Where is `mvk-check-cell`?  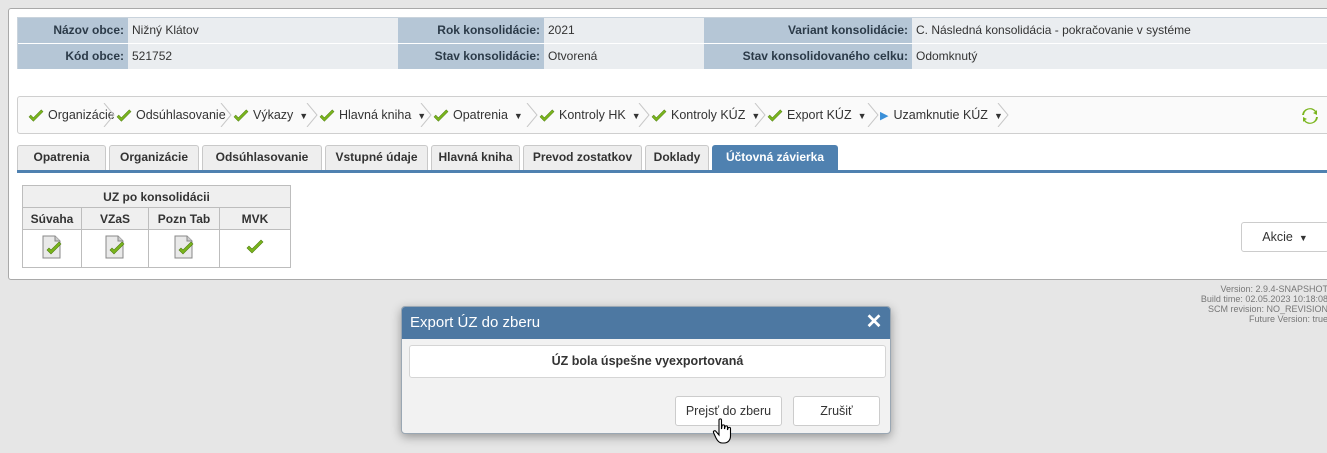 mvk-check-cell is located at coordinates (255, 248).